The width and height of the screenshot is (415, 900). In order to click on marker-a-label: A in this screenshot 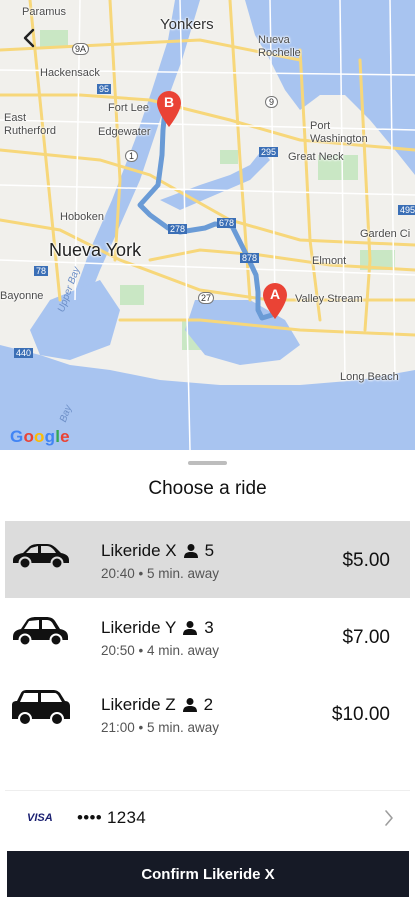, I will do `click(275, 294)`.